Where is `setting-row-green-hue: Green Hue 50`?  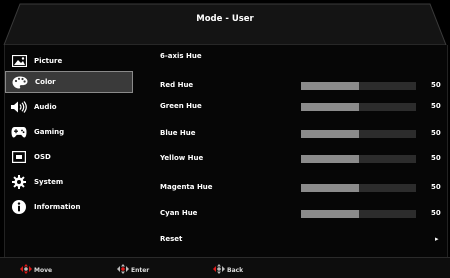 setting-row-green-hue: Green Hue 50 is located at coordinates (301, 107).